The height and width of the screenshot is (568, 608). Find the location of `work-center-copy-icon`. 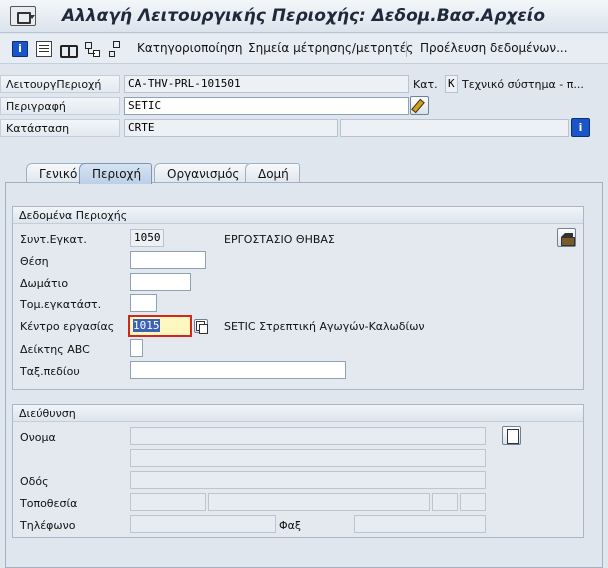

work-center-copy-icon is located at coordinates (201, 326).